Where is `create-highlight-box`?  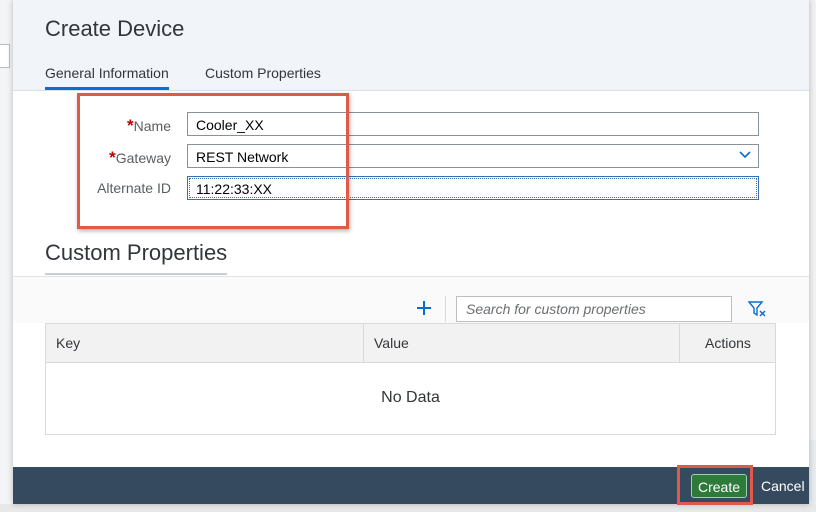
create-highlight-box is located at coordinates (715, 485).